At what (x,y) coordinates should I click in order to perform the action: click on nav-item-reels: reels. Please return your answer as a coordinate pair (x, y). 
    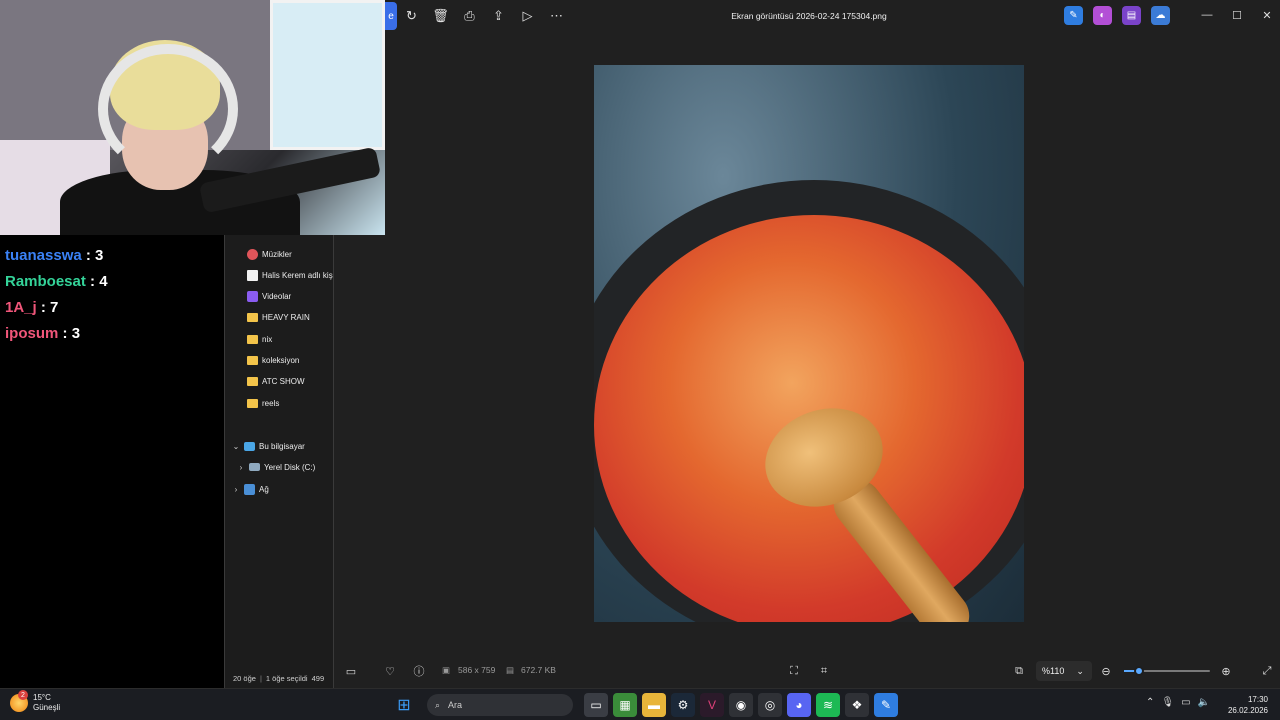
    Looking at the image, I should click on (263, 403).